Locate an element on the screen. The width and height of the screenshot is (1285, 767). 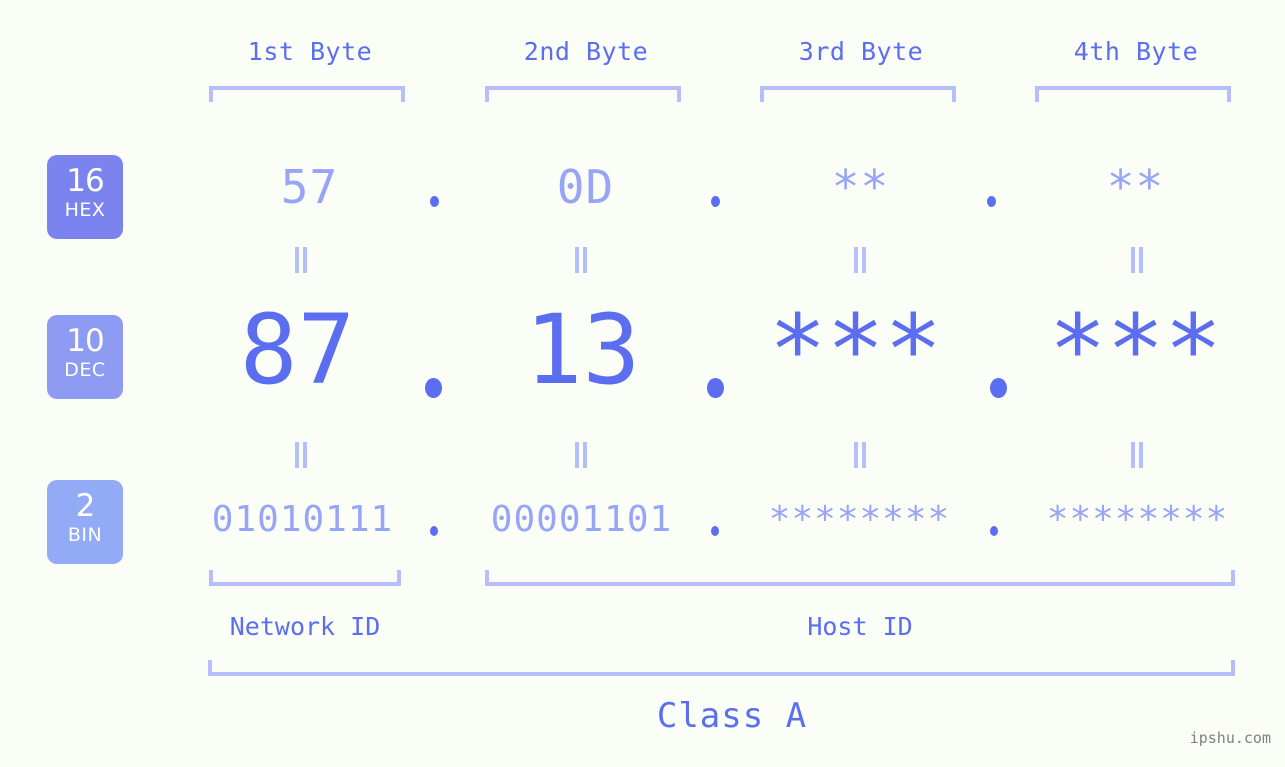
bin-octet-2: 00001101 is located at coordinates (581, 519).